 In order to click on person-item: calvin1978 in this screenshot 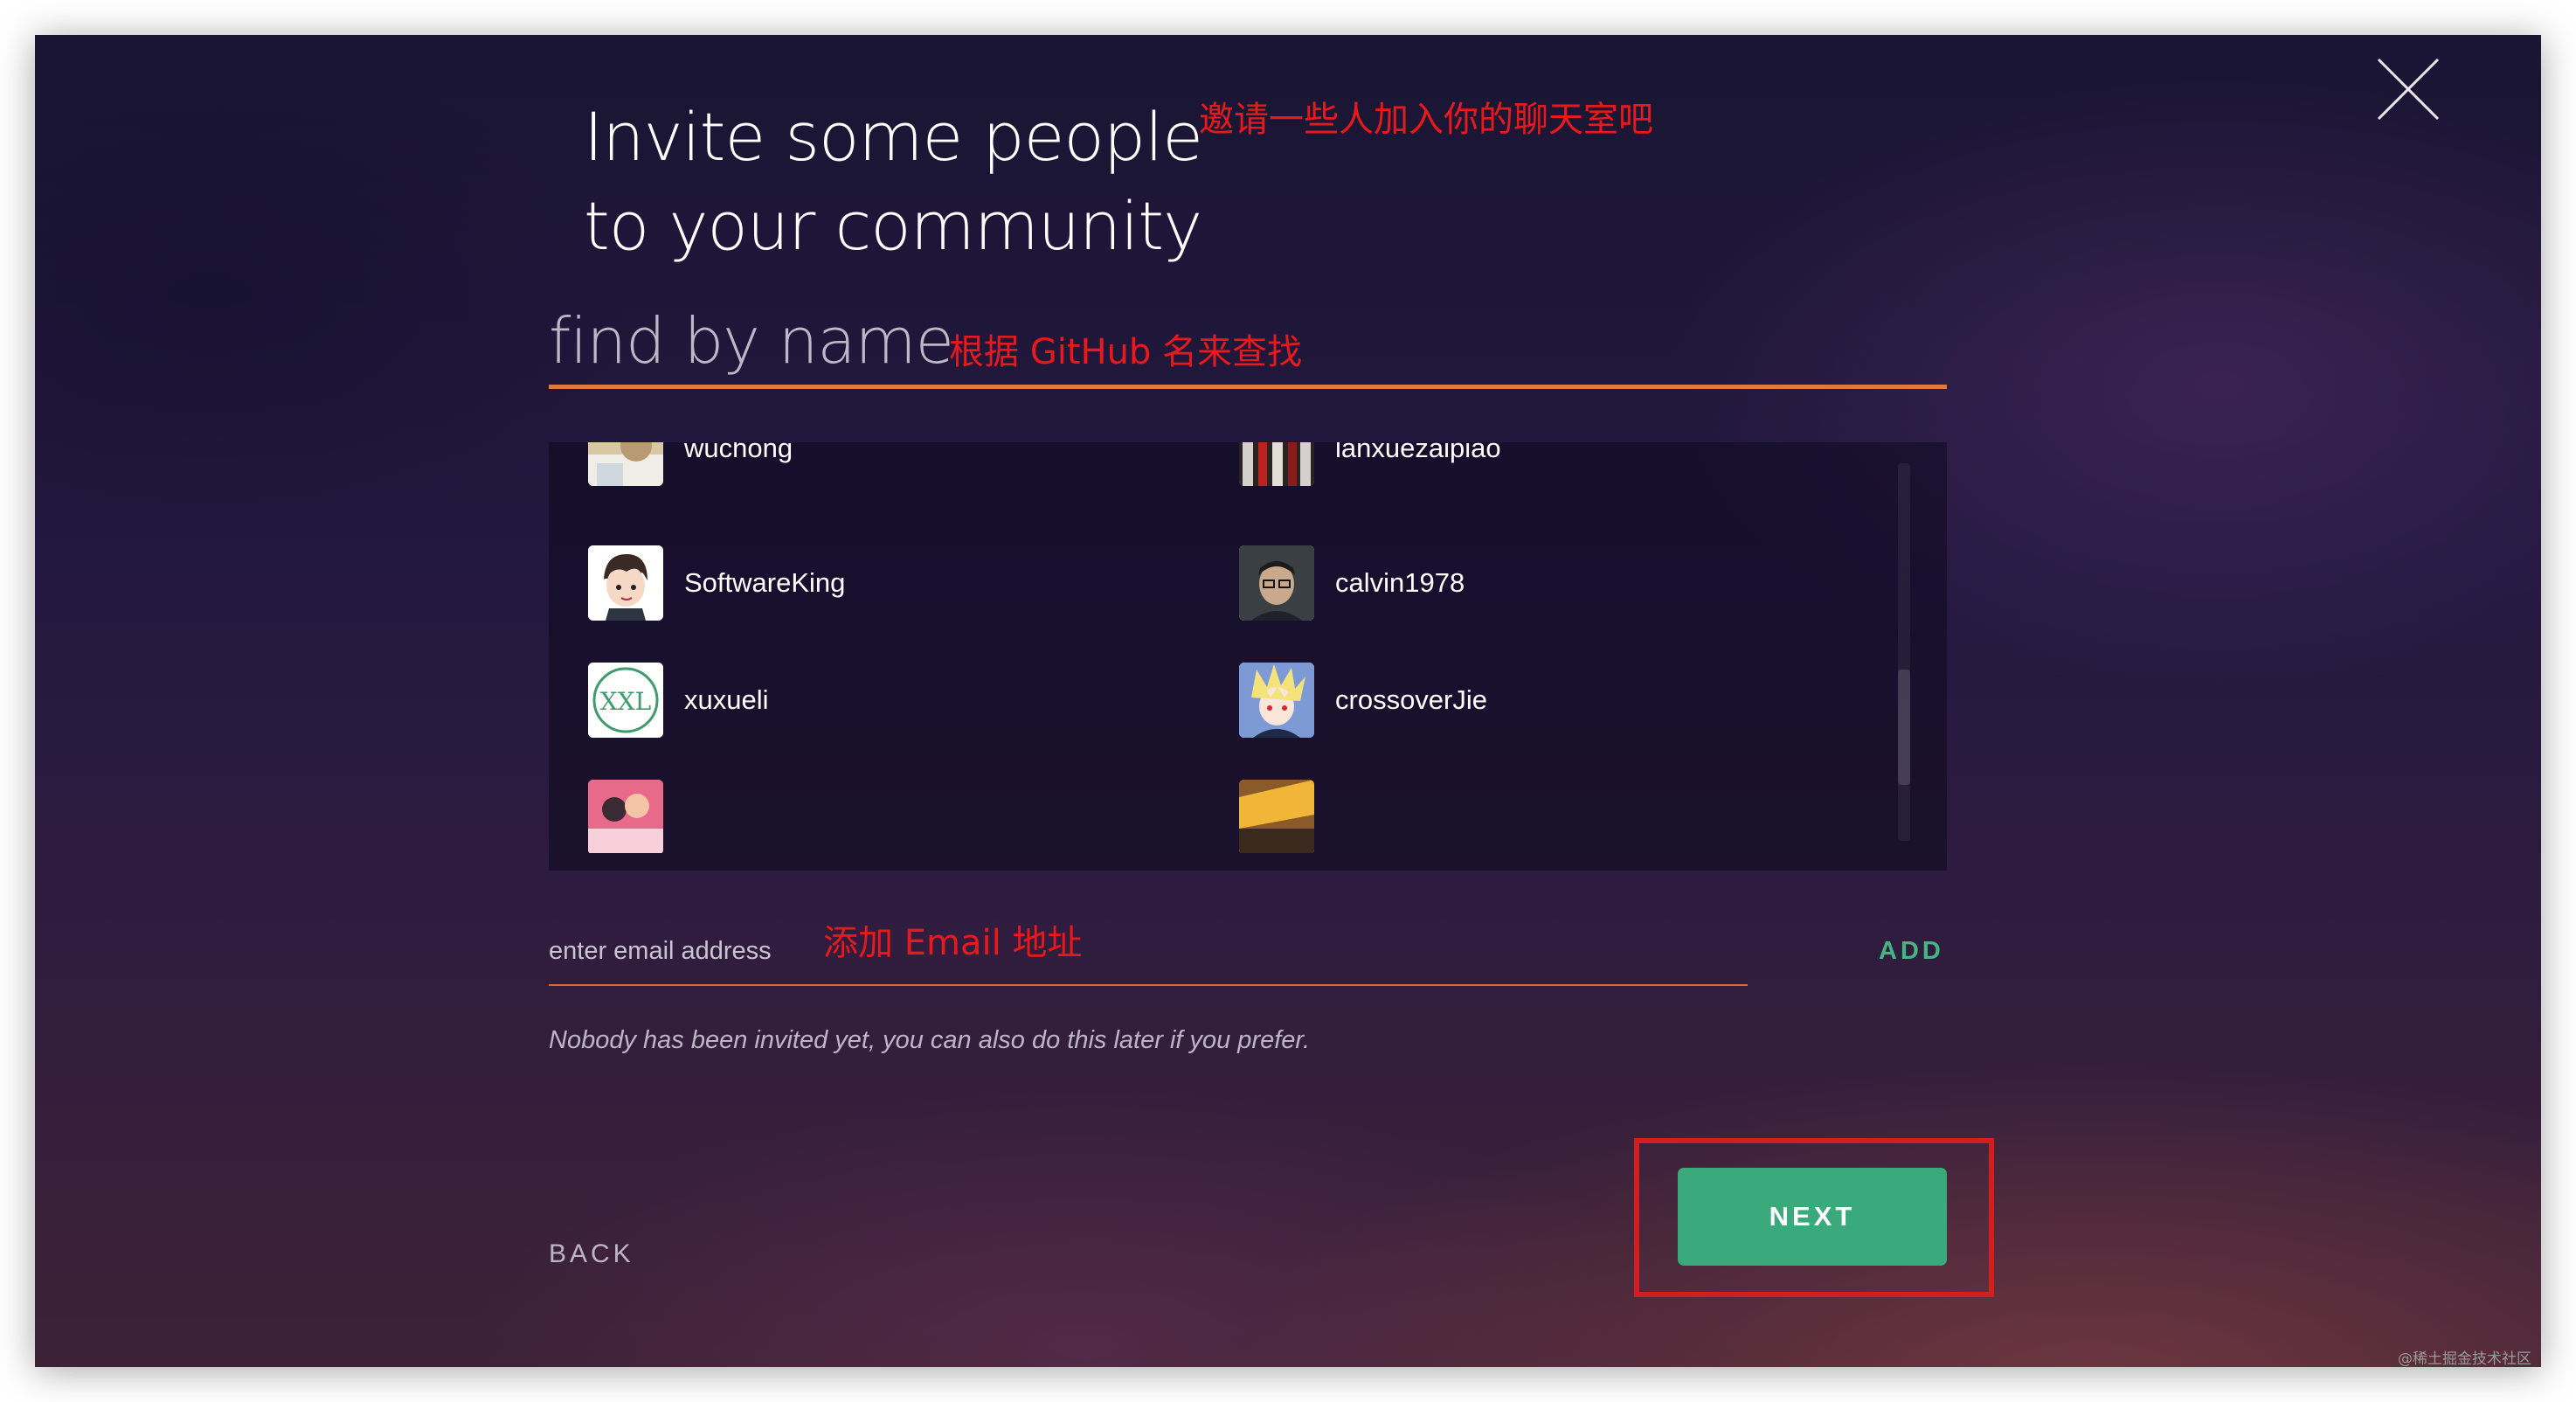, I will do `click(1545, 583)`.